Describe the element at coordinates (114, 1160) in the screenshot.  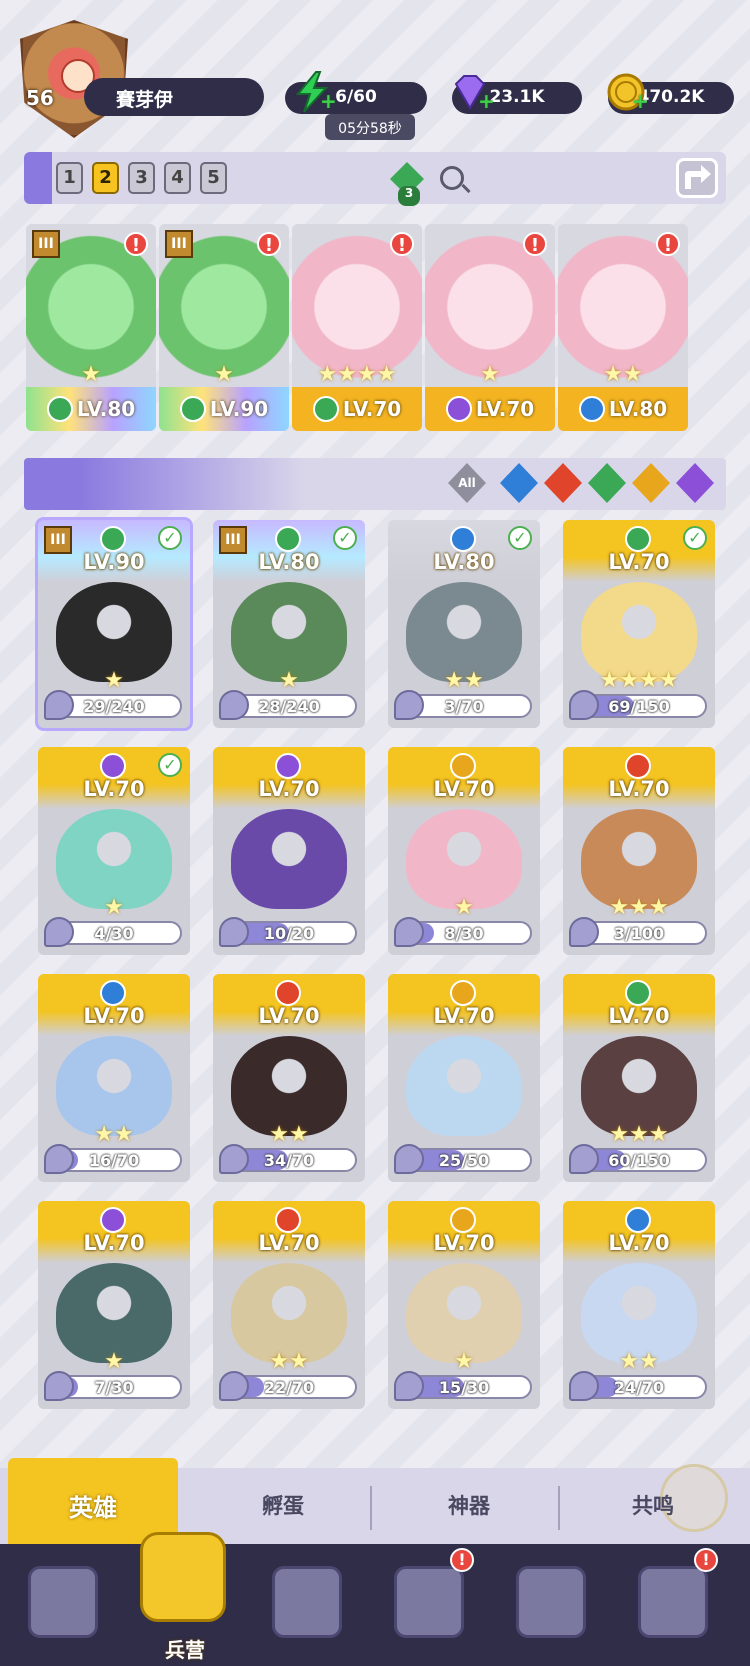
I see `shard-count: 16/70` at that location.